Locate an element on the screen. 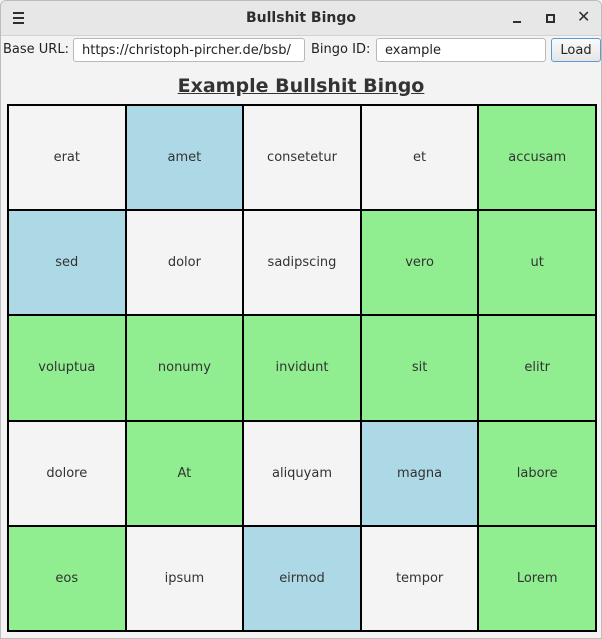  url-toolbar: Base URL: Bingo ID: Load is located at coordinates (301, 51).